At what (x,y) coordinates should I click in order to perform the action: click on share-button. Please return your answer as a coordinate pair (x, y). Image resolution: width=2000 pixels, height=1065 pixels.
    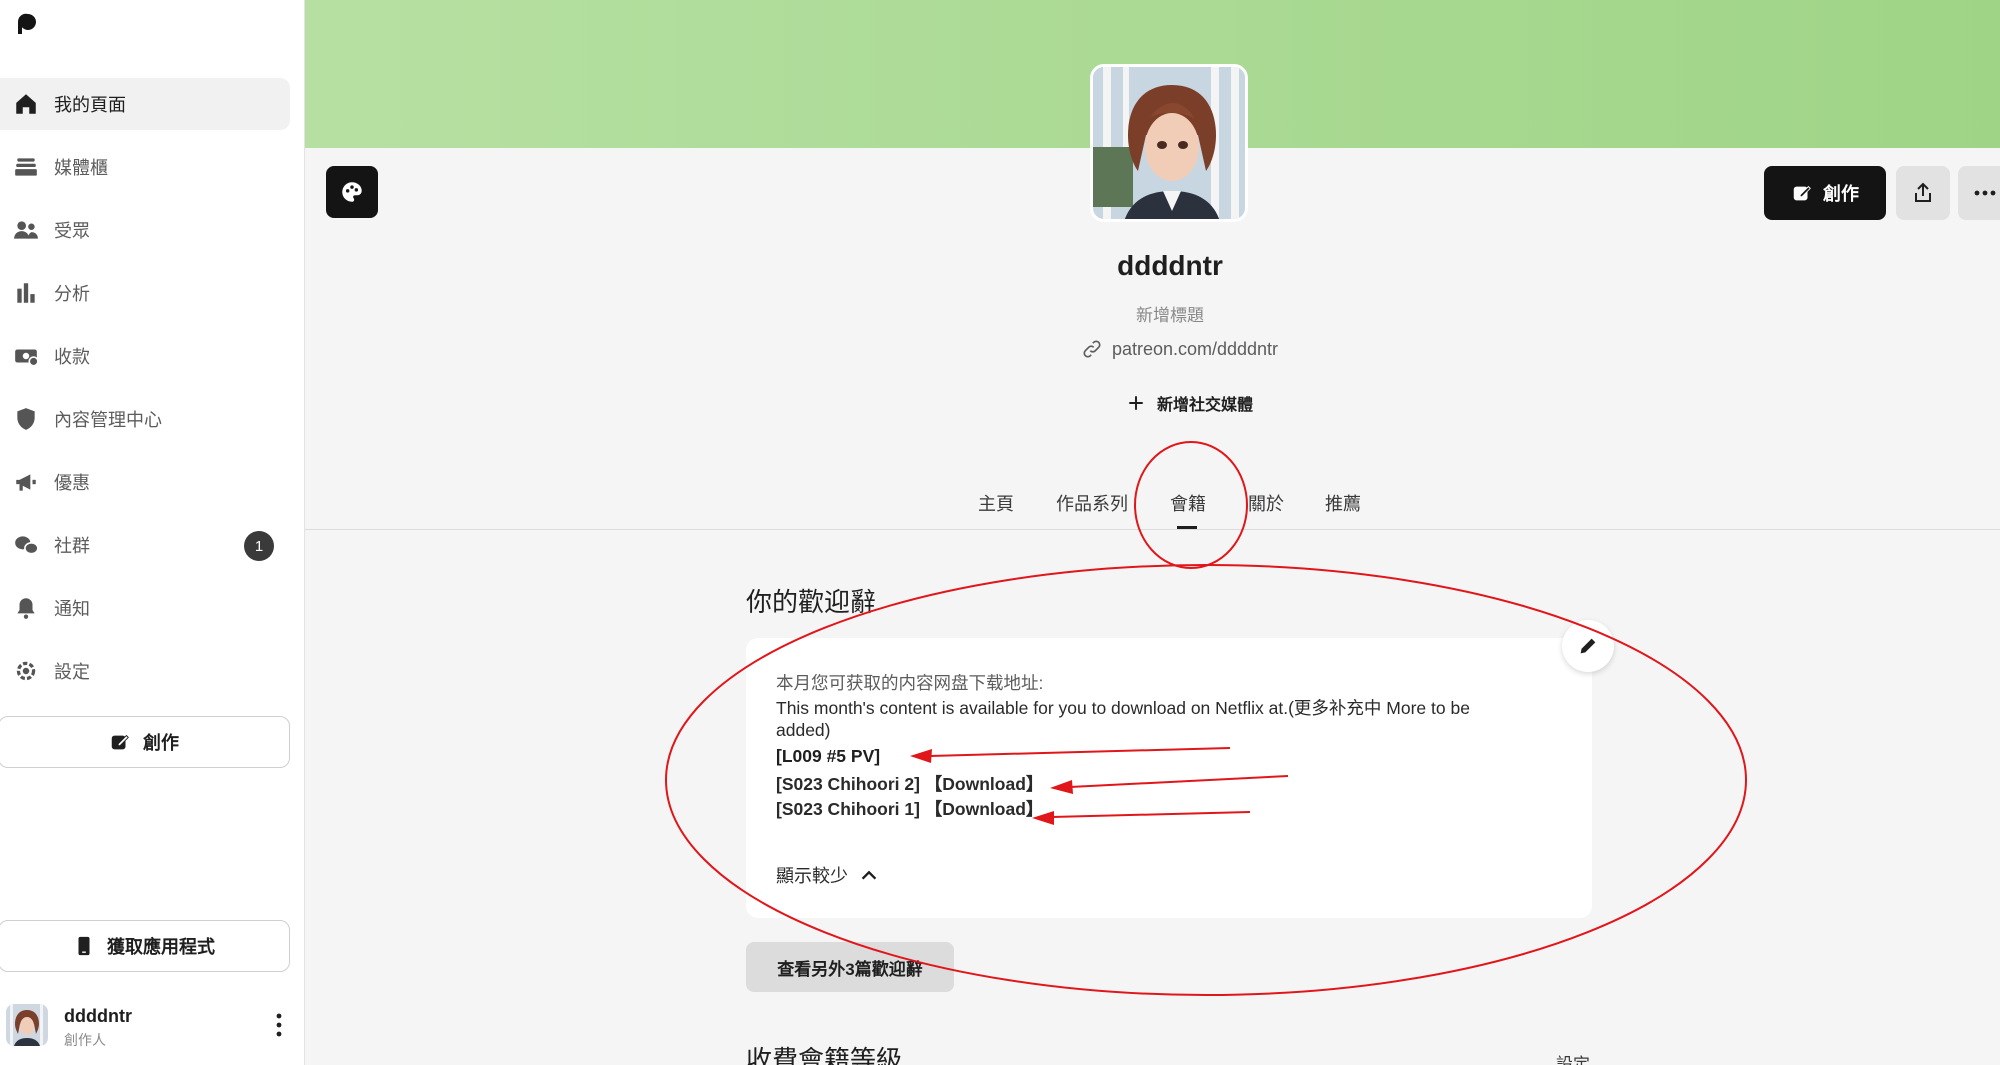
    Looking at the image, I should click on (1923, 193).